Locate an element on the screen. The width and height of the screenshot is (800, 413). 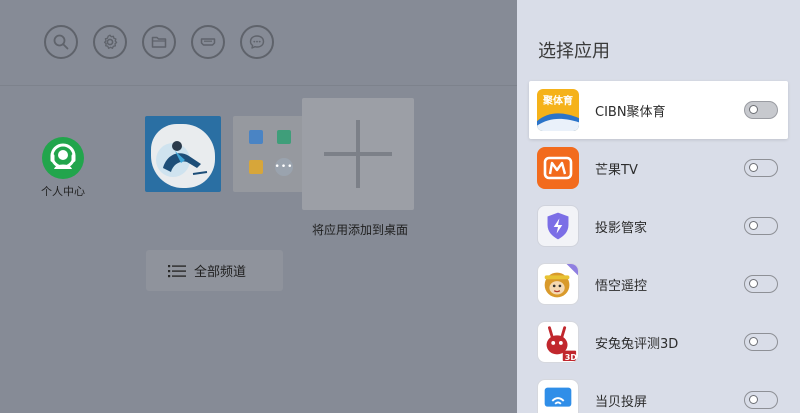
header-divider is located at coordinates (258, 85).